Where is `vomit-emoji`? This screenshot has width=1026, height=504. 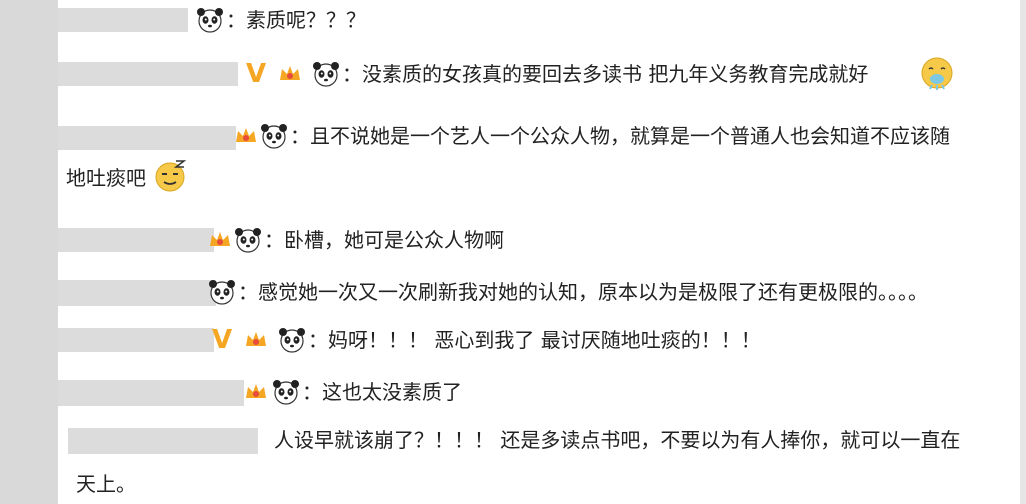
vomit-emoji is located at coordinates (937, 73).